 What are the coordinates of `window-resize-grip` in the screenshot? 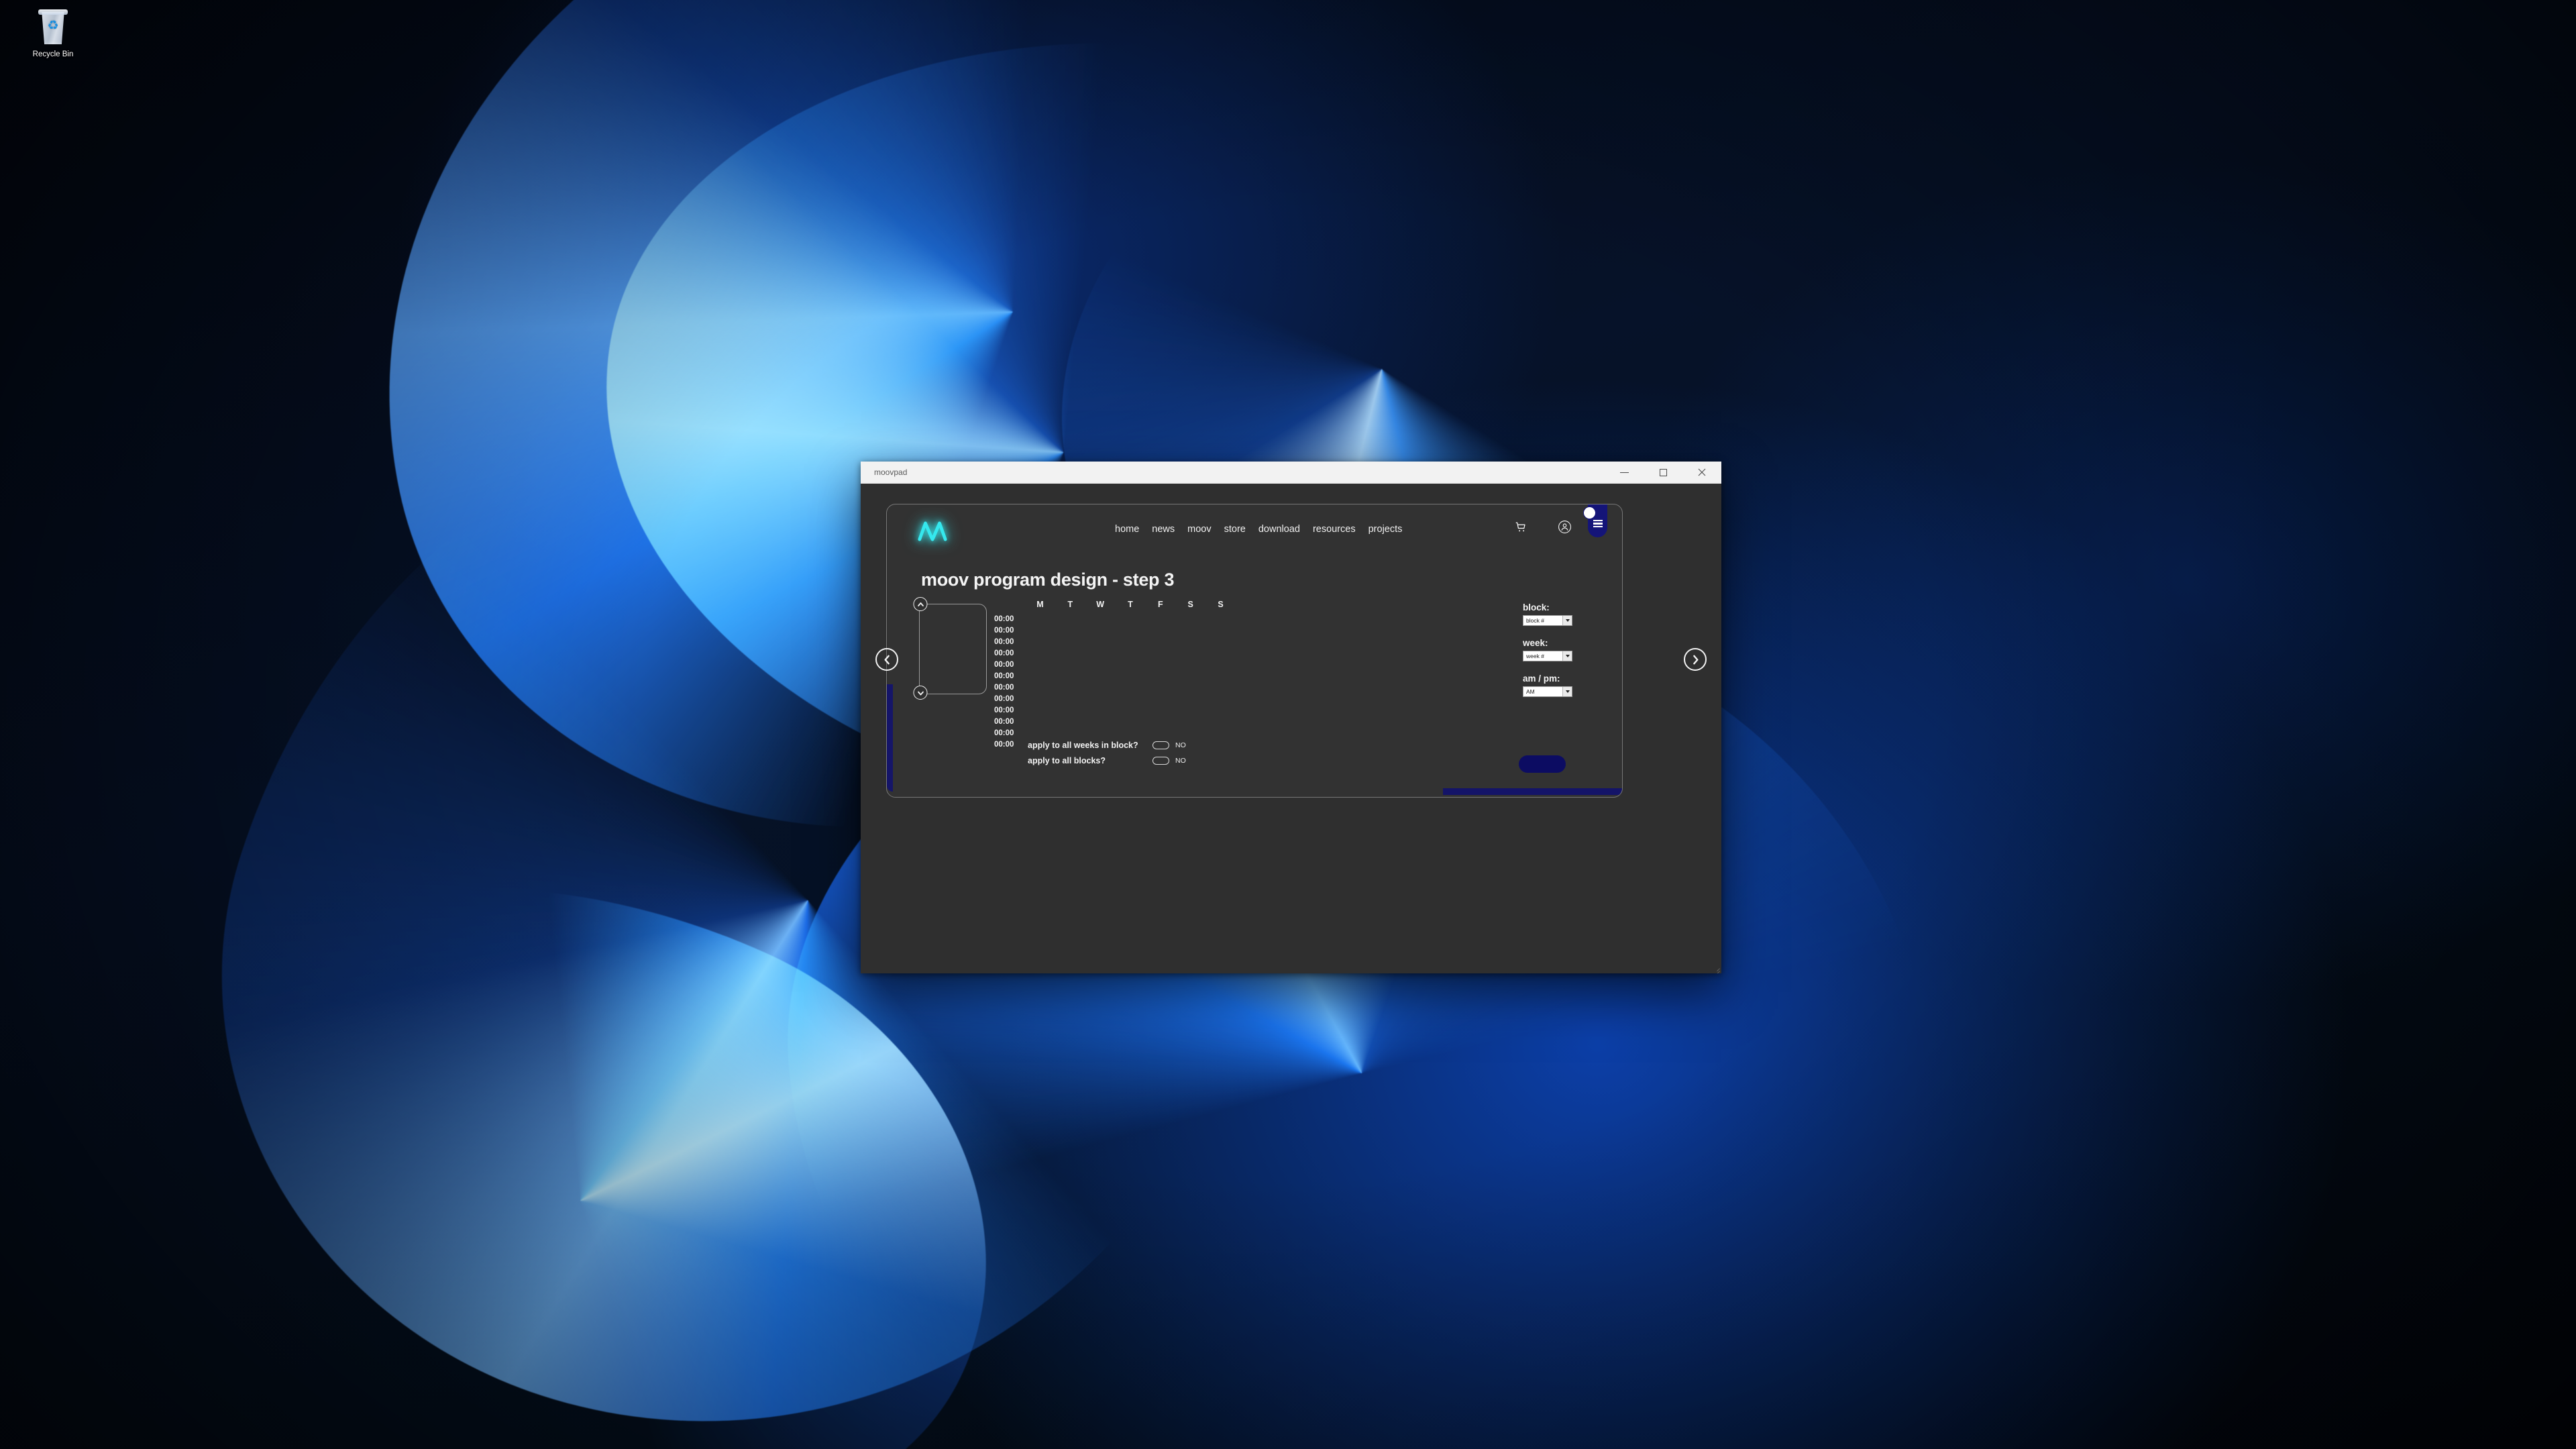 It's located at (1715, 968).